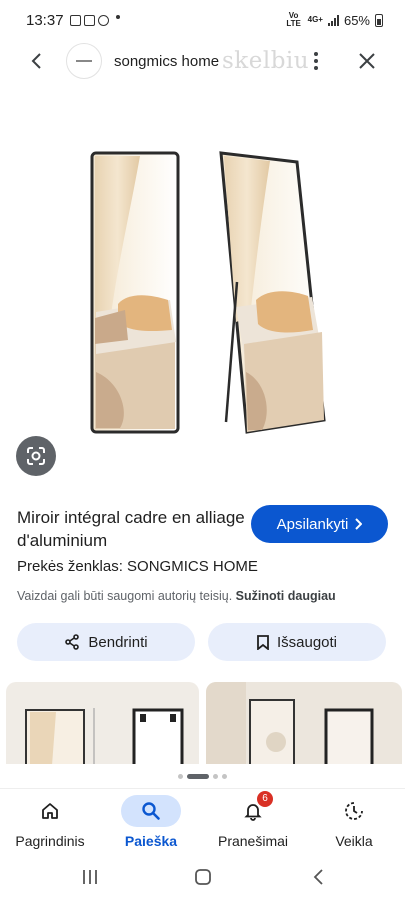 This screenshot has width=405, height=900. What do you see at coordinates (50, 841) in the screenshot?
I see `nav-home-label: Pagrindinis` at bounding box center [50, 841].